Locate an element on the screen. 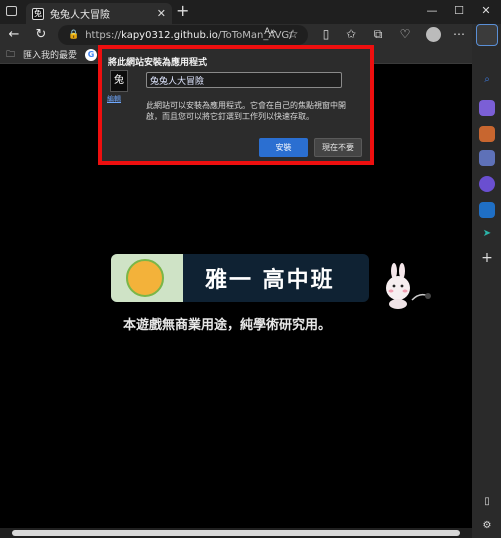  scrollbar-thumb is located at coordinates (236, 533).